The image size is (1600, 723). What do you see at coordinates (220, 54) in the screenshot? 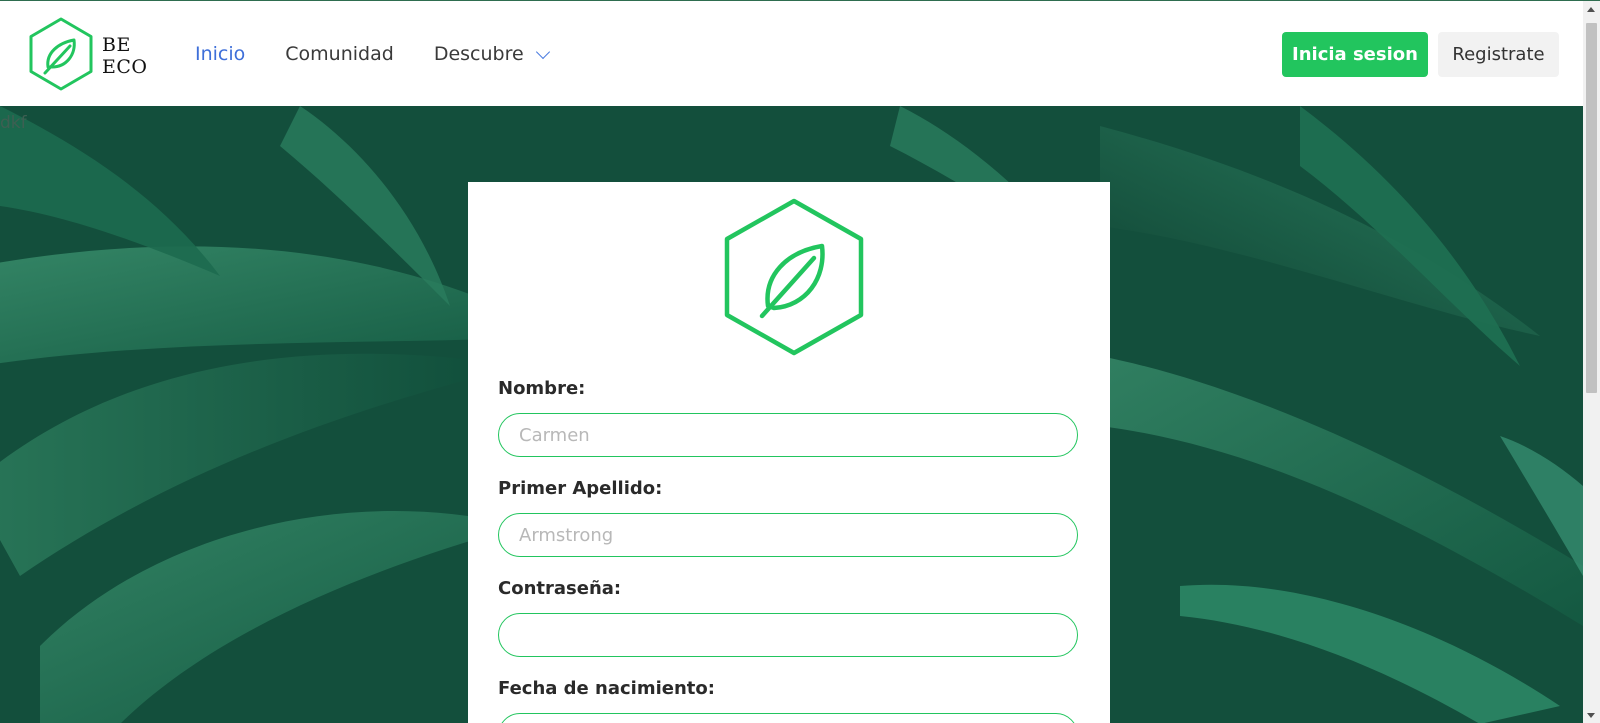
I see `nav-item-inicio: Inicio` at bounding box center [220, 54].